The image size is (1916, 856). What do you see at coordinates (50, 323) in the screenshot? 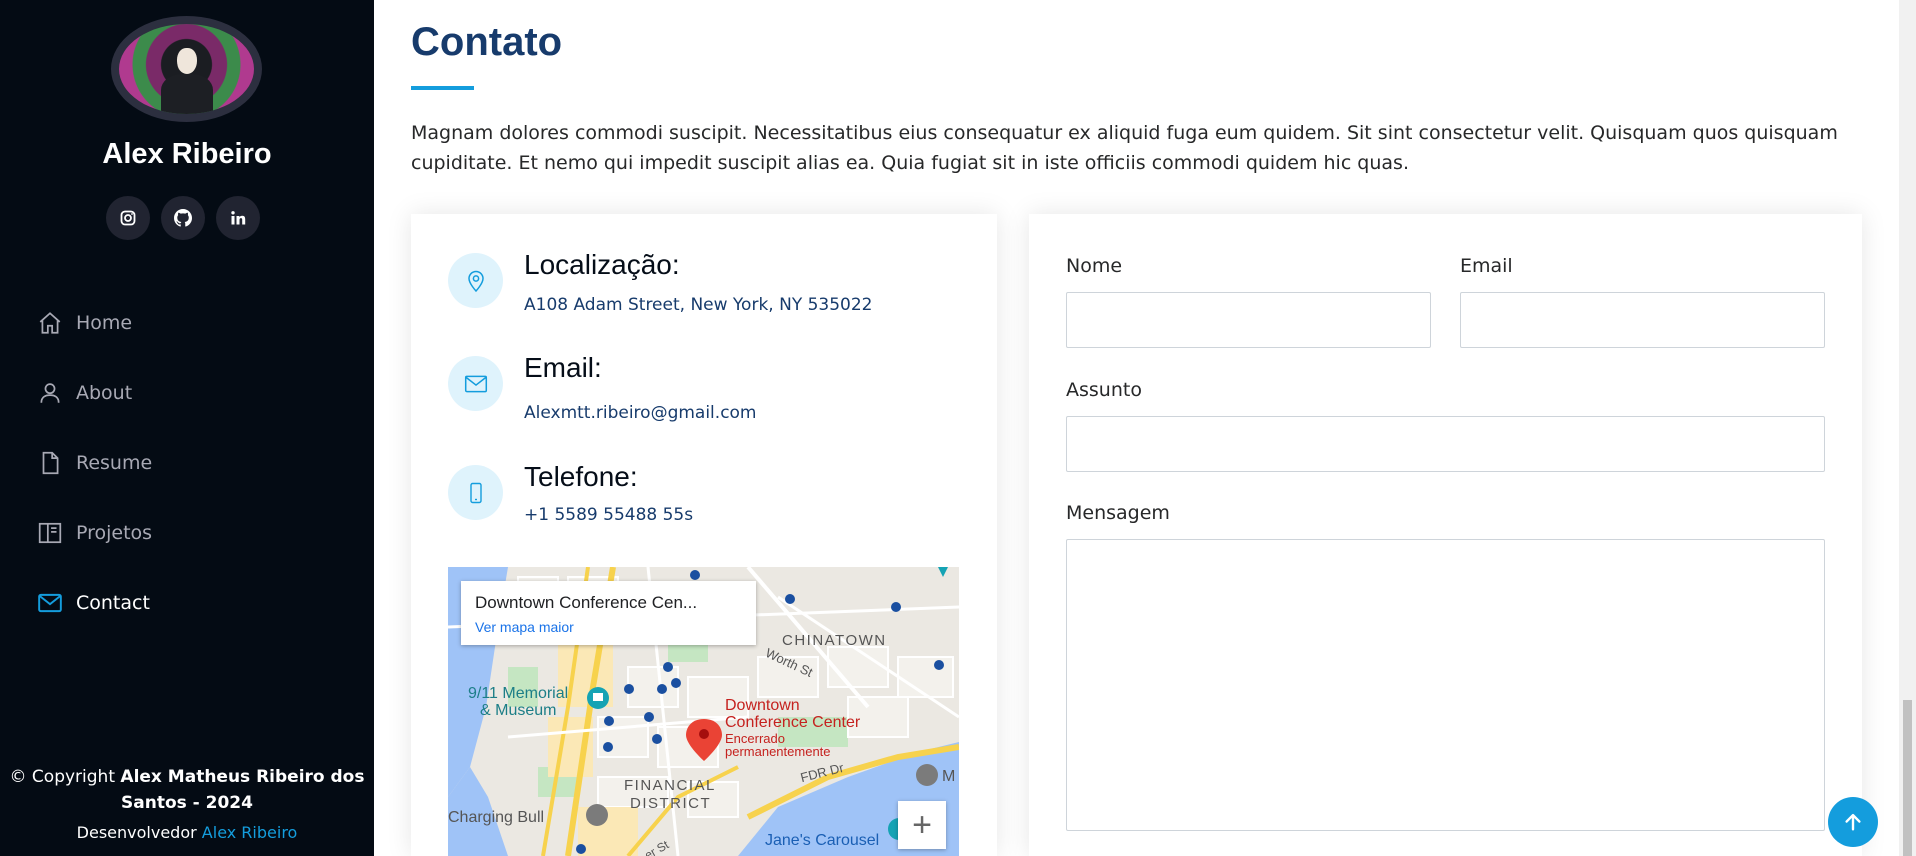
I see `home-icon` at bounding box center [50, 323].